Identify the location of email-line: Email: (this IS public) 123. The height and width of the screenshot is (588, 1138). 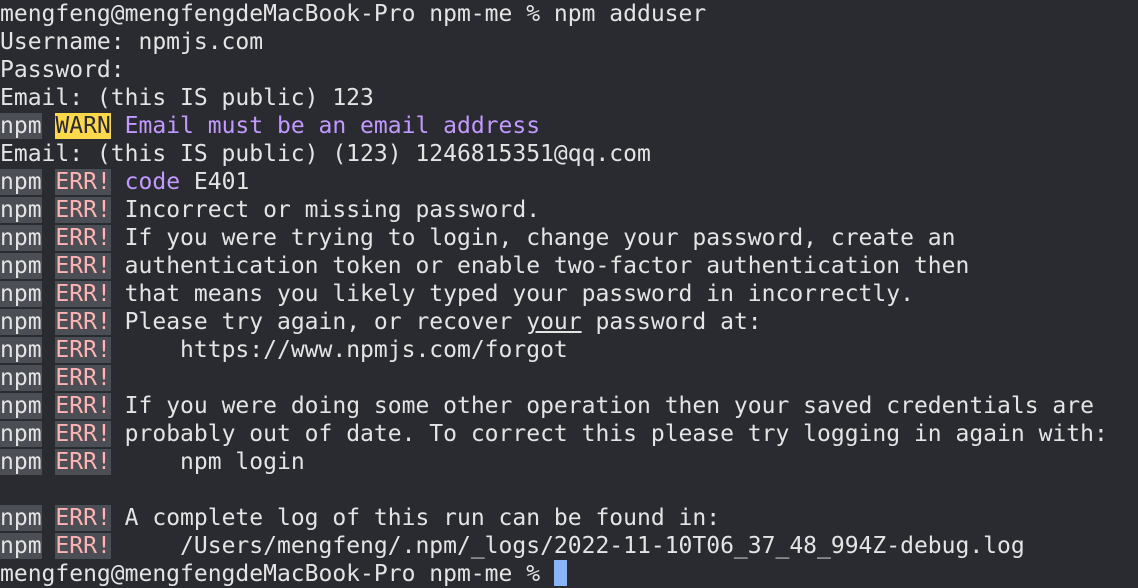
(187, 98).